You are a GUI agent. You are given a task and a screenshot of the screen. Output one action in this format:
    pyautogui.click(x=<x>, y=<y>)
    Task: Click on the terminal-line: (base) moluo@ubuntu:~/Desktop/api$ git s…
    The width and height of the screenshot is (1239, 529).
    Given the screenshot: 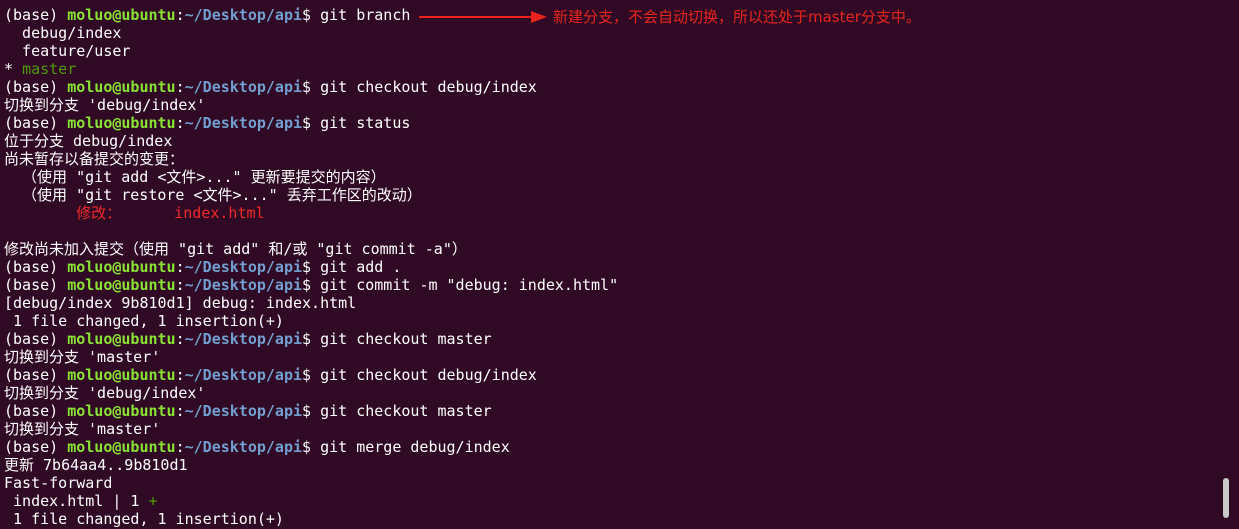 What is the action you would take?
    pyautogui.click(x=609, y=123)
    